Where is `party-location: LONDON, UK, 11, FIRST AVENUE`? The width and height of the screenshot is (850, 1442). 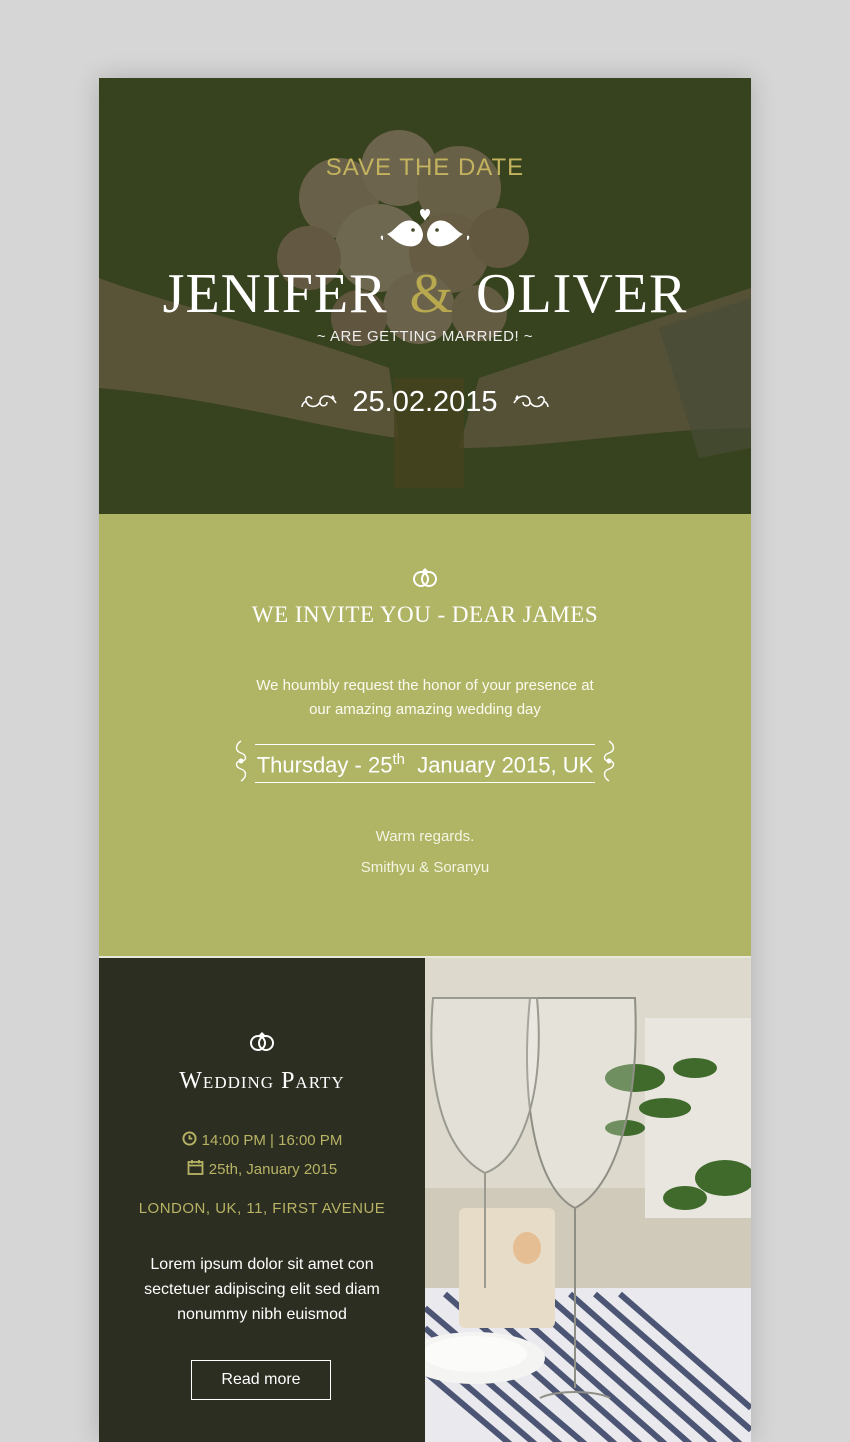
party-location: LONDON, UK, 11, FIRST AVENUE is located at coordinates (262, 1208).